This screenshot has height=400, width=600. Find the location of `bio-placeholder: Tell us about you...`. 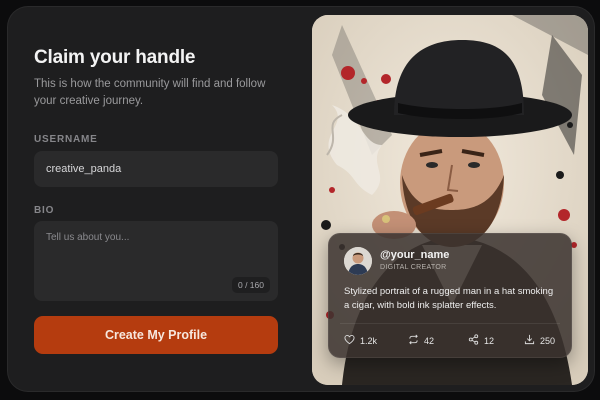

bio-placeholder: Tell us about you... is located at coordinates (88, 237).